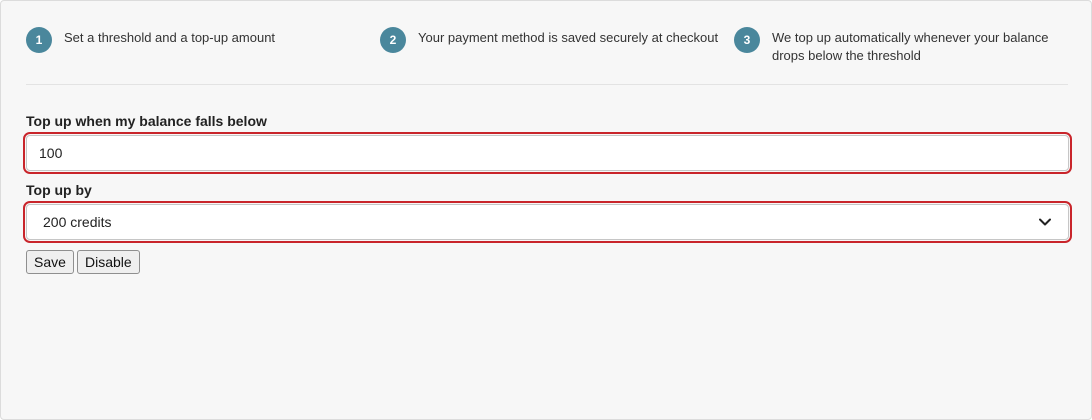 The height and width of the screenshot is (420, 1092). What do you see at coordinates (77, 222) in the screenshot?
I see `topup-amount-selected: 200 credits` at bounding box center [77, 222].